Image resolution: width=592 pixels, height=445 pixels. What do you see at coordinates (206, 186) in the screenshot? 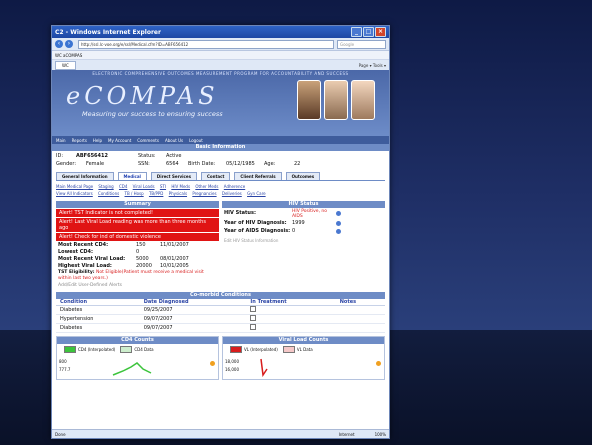
I see `link-other-meds: Other Meds` at bounding box center [206, 186].